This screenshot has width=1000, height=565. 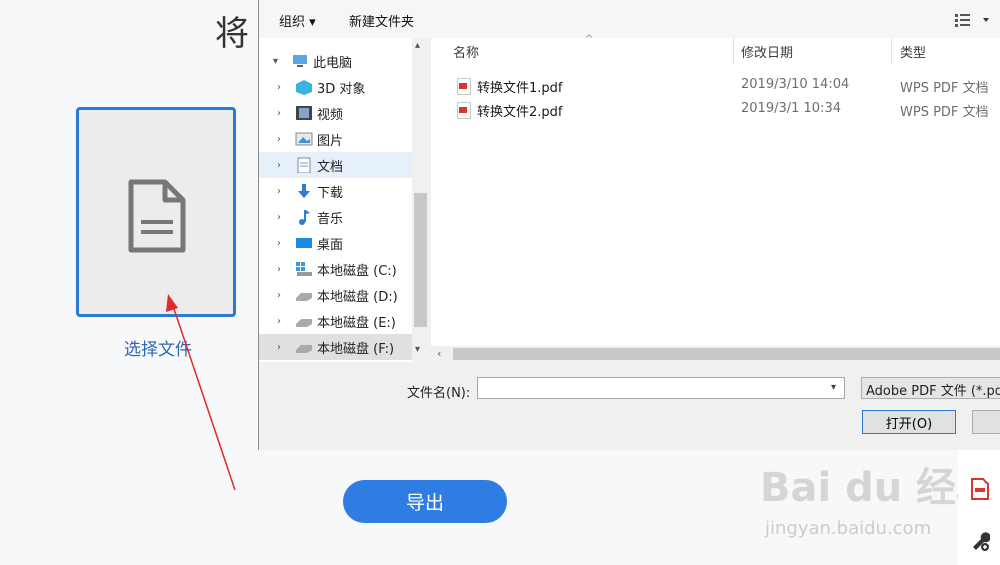 What do you see at coordinates (357, 297) in the screenshot?
I see `nav-label: 本地磁盘 (D:)` at bounding box center [357, 297].